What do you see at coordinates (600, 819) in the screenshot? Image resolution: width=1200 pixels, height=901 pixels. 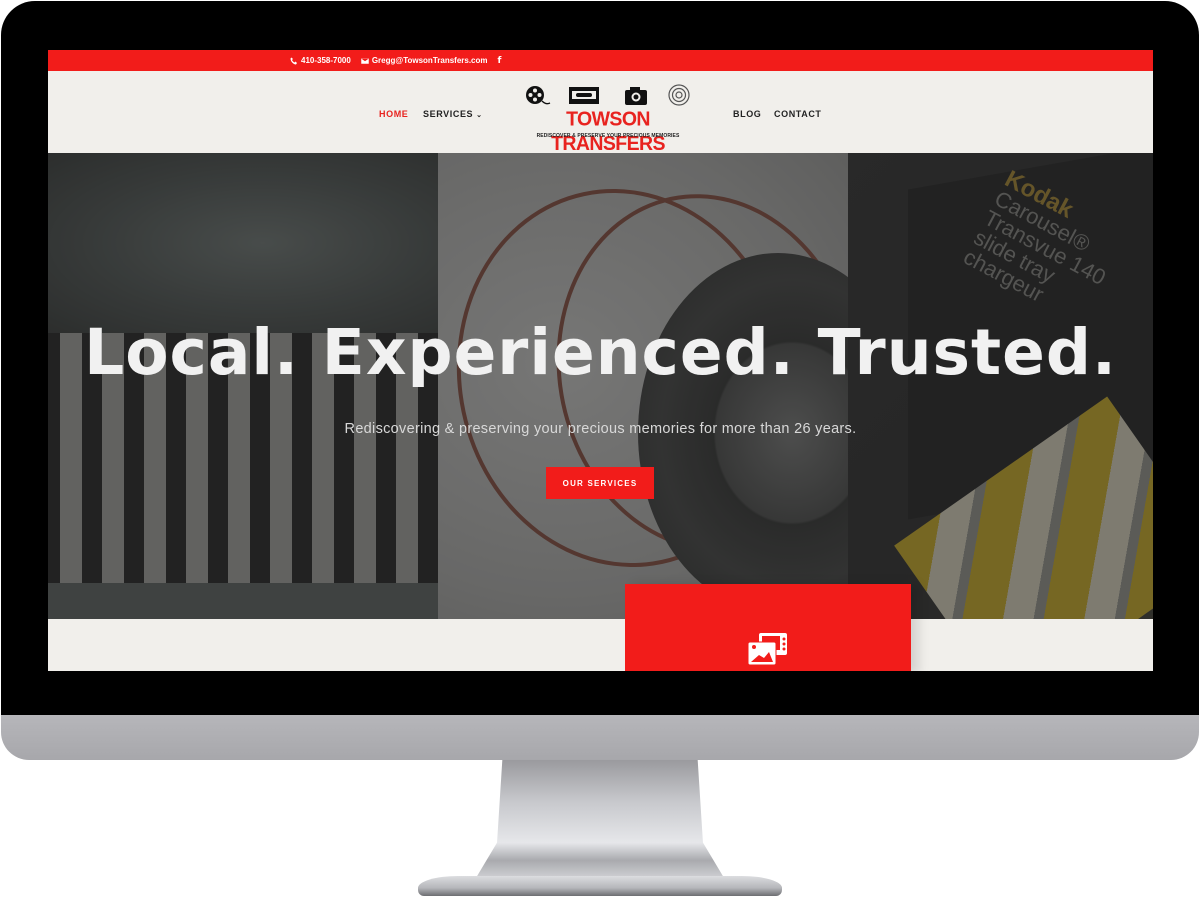 I see `monitor-stand` at bounding box center [600, 819].